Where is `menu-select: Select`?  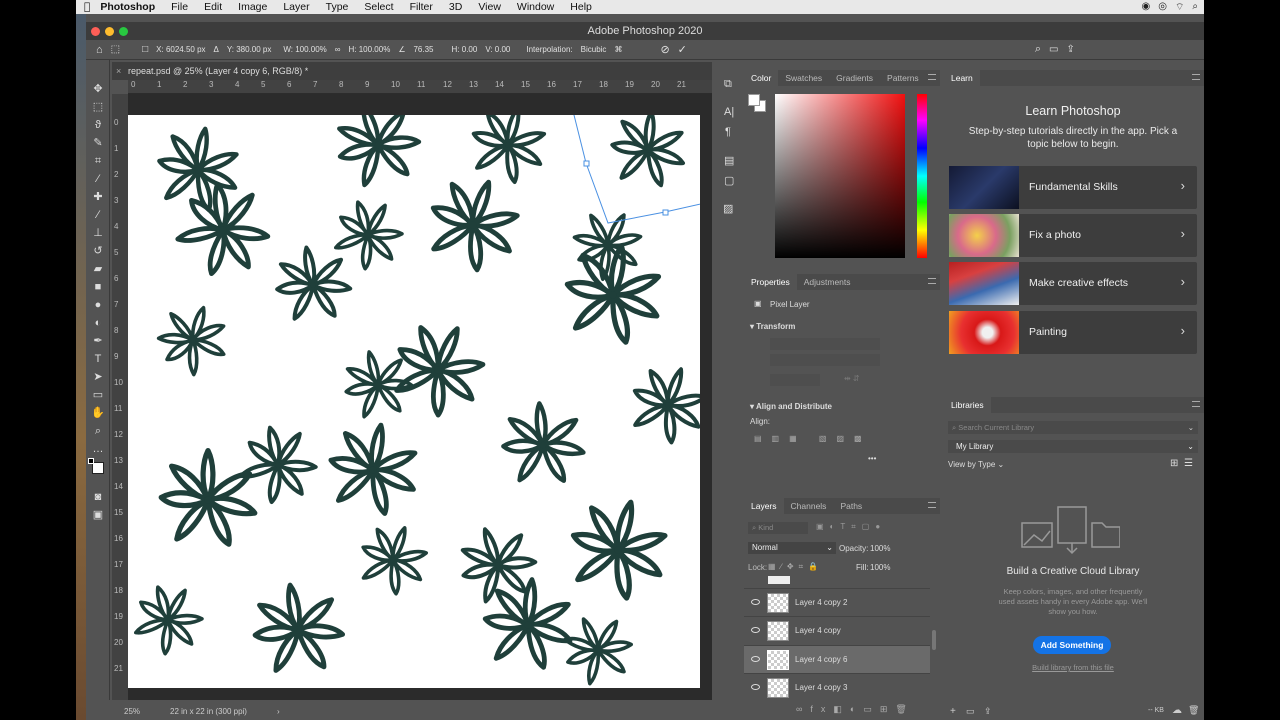
menu-select: Select is located at coordinates (378, 7).